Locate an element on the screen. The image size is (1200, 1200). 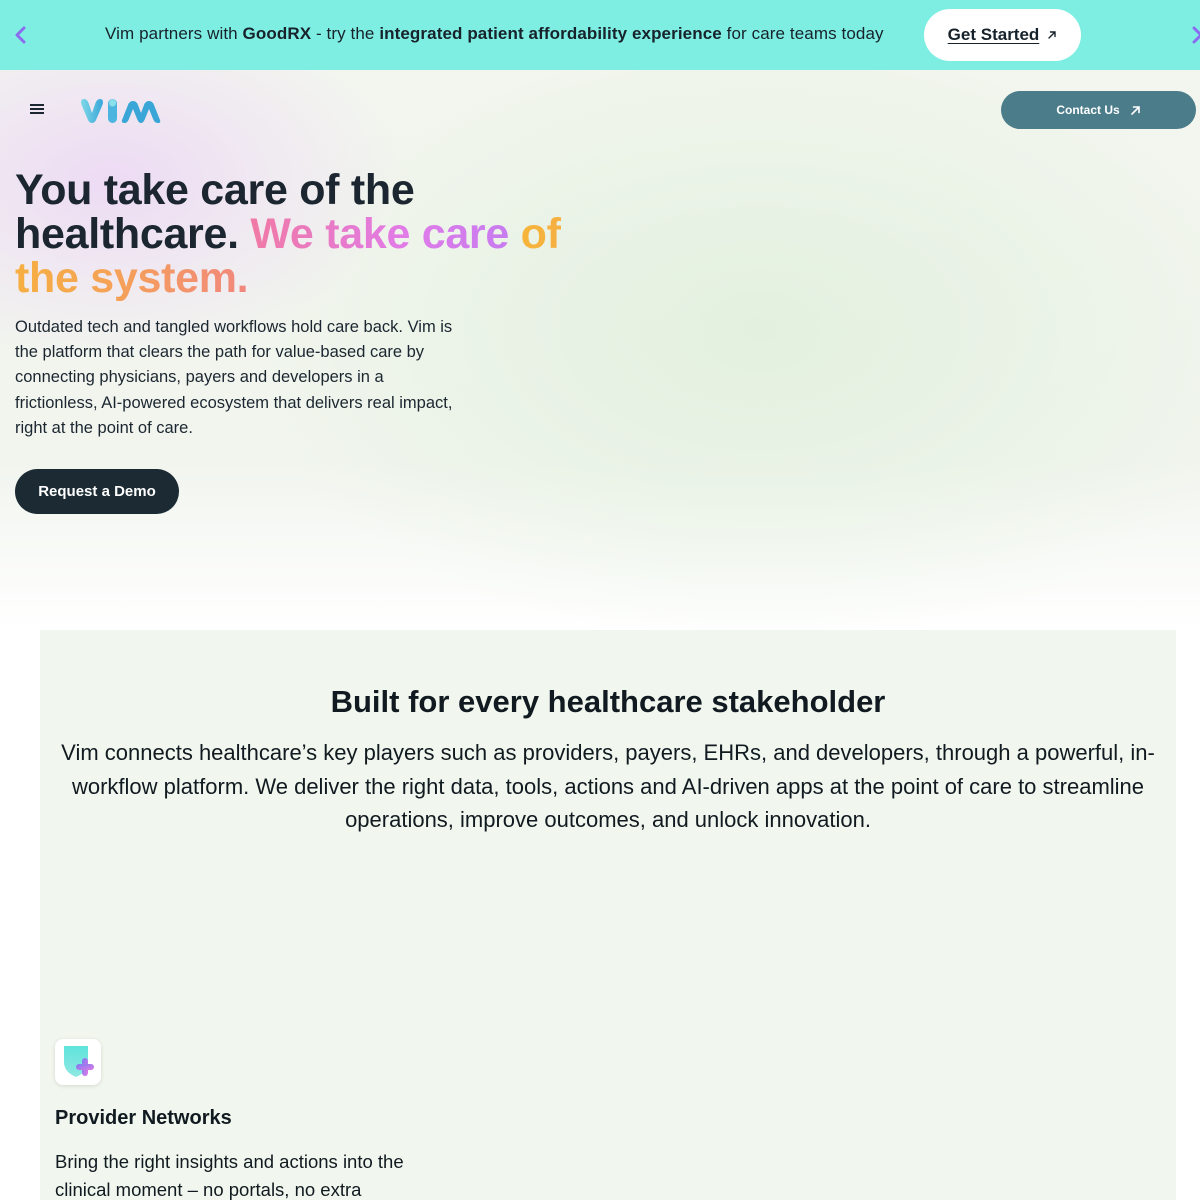
contact-us-button: Contact Us is located at coordinates (1098, 110).